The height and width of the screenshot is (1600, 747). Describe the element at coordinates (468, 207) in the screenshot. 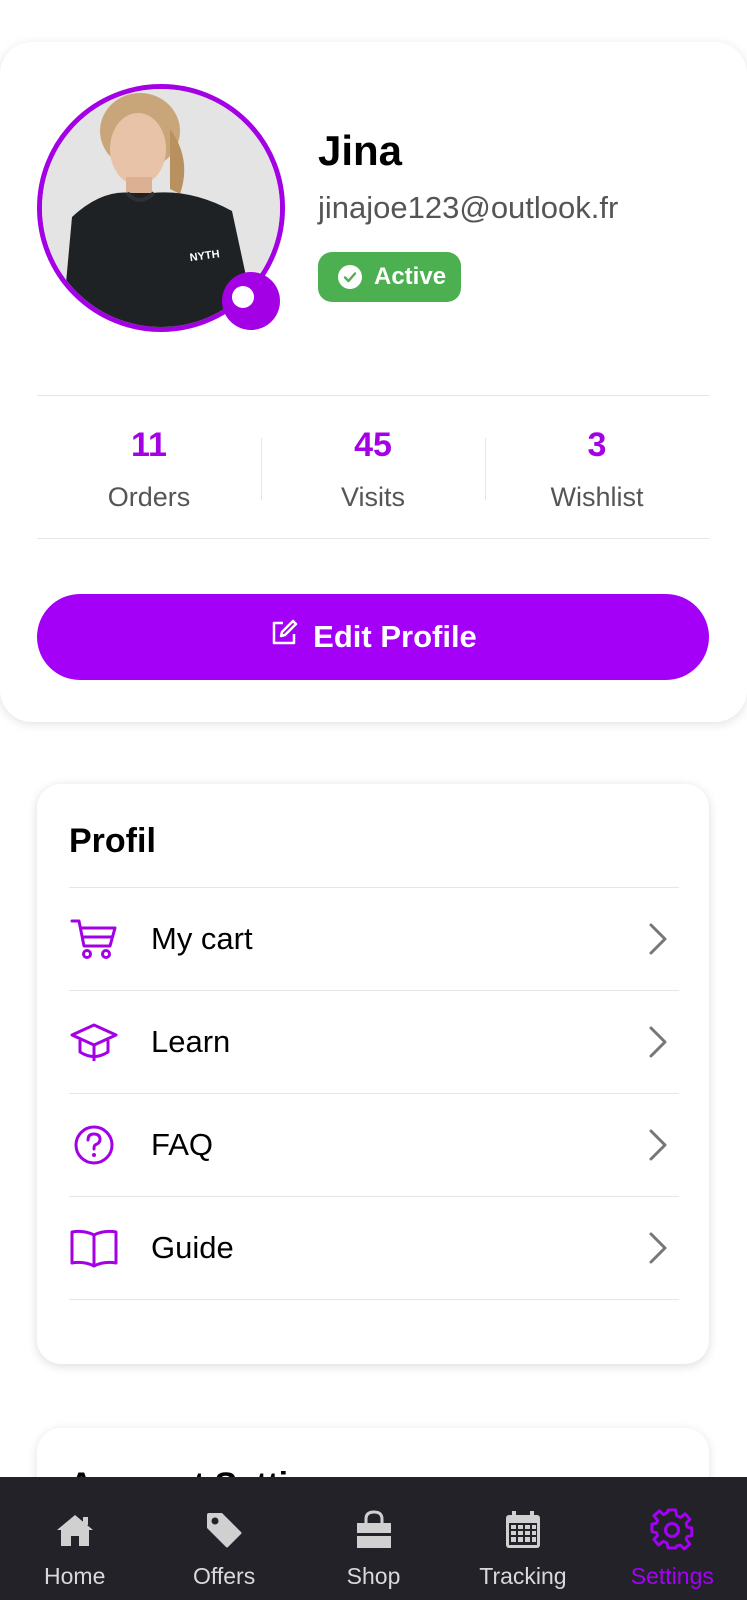

I see `user-email: jinajoe123@outlook.fr` at that location.